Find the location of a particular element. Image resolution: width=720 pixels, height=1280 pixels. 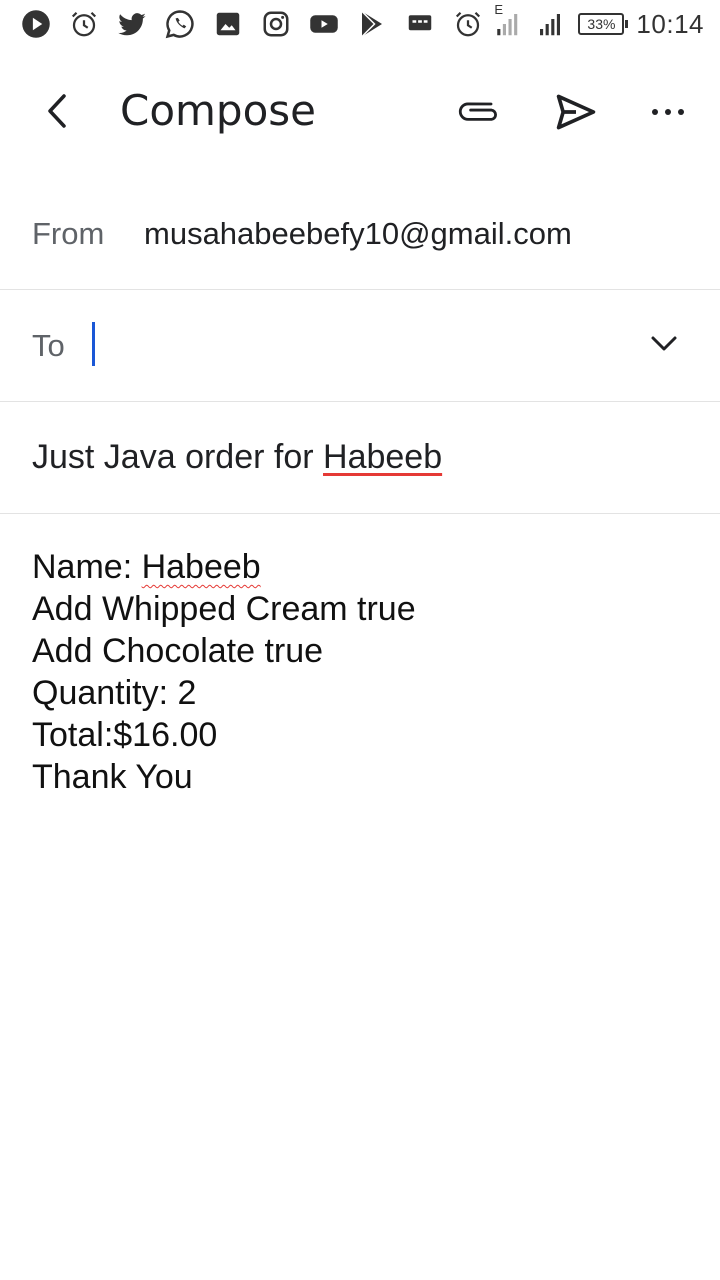

subject-prefix: Just Java order for is located at coordinates (178, 457).